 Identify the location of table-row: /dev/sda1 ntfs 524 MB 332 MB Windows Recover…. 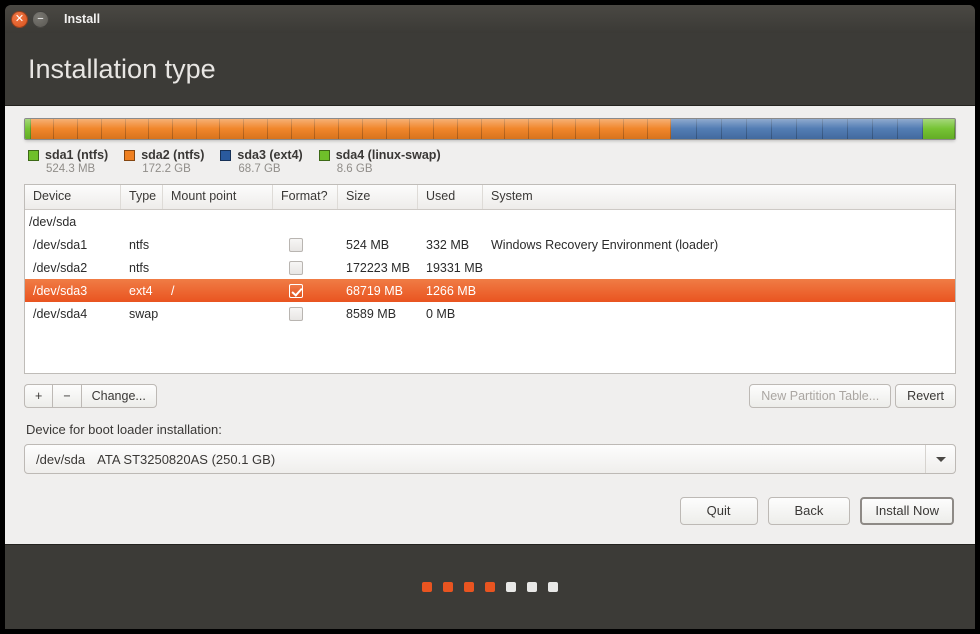
(490, 244).